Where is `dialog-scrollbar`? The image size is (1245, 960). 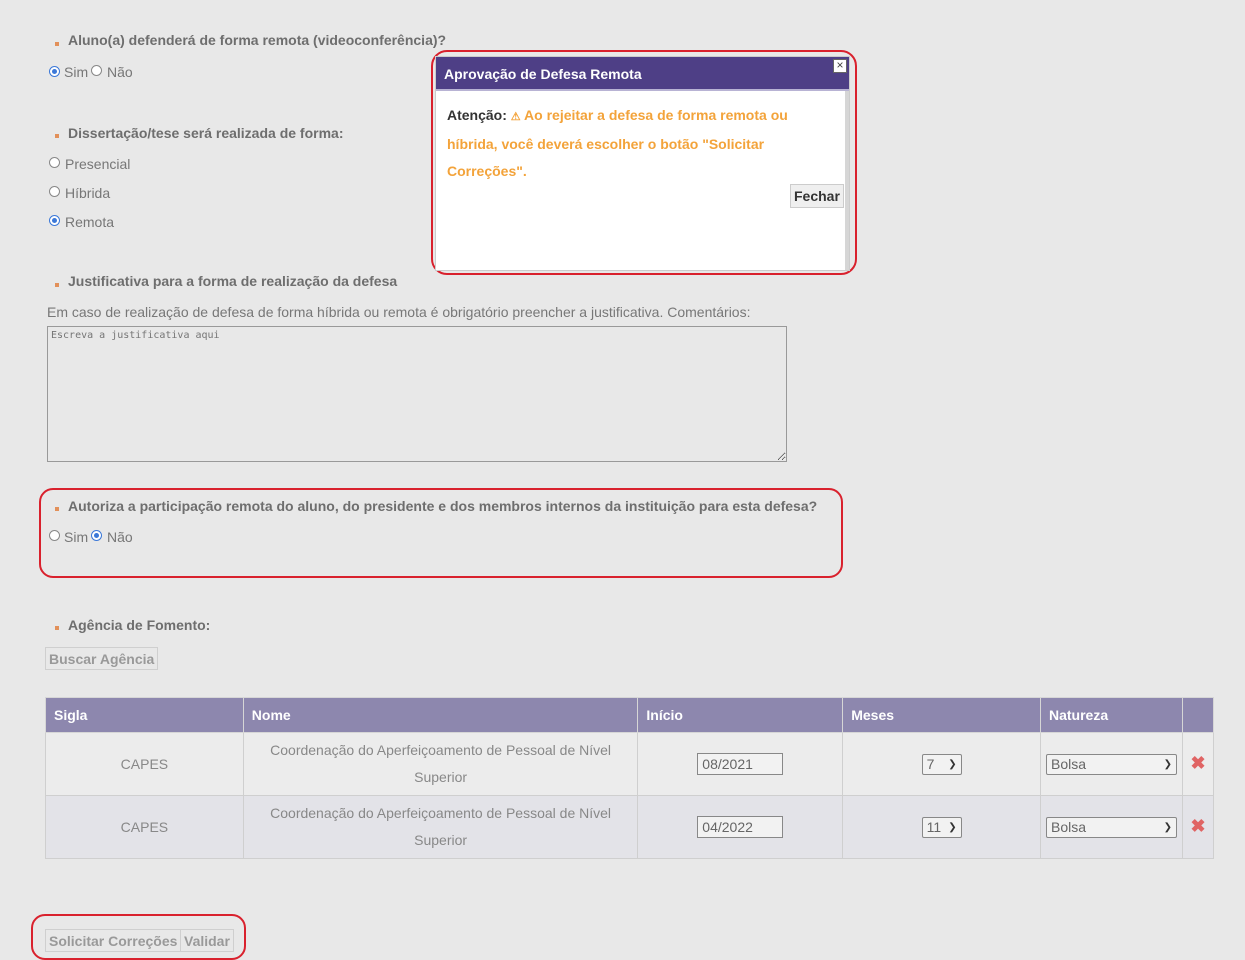 dialog-scrollbar is located at coordinates (847, 180).